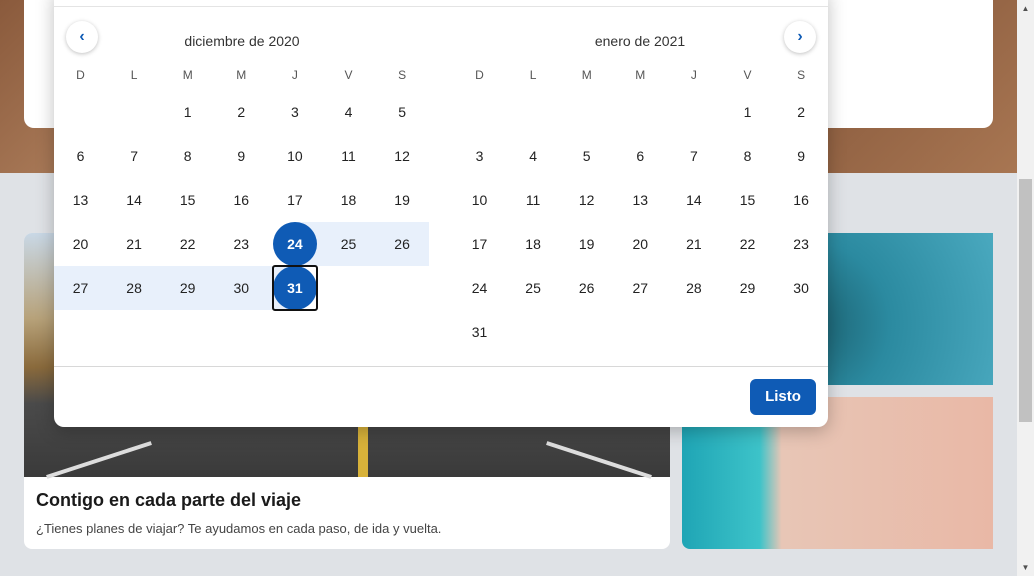 The height and width of the screenshot is (576, 1034). I want to click on road-edge-right, so click(599, 460).